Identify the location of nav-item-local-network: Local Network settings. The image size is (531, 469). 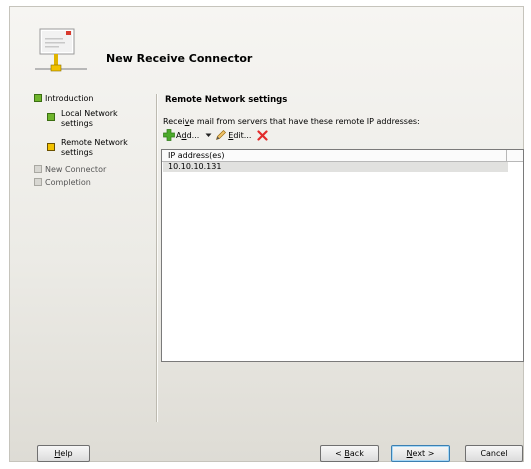
(89, 119).